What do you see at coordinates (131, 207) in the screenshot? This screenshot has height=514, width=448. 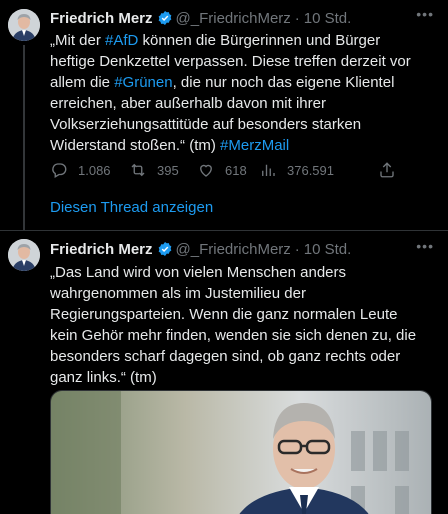 I see `show-thread-link: Diesen Thread anzeigen` at bounding box center [131, 207].